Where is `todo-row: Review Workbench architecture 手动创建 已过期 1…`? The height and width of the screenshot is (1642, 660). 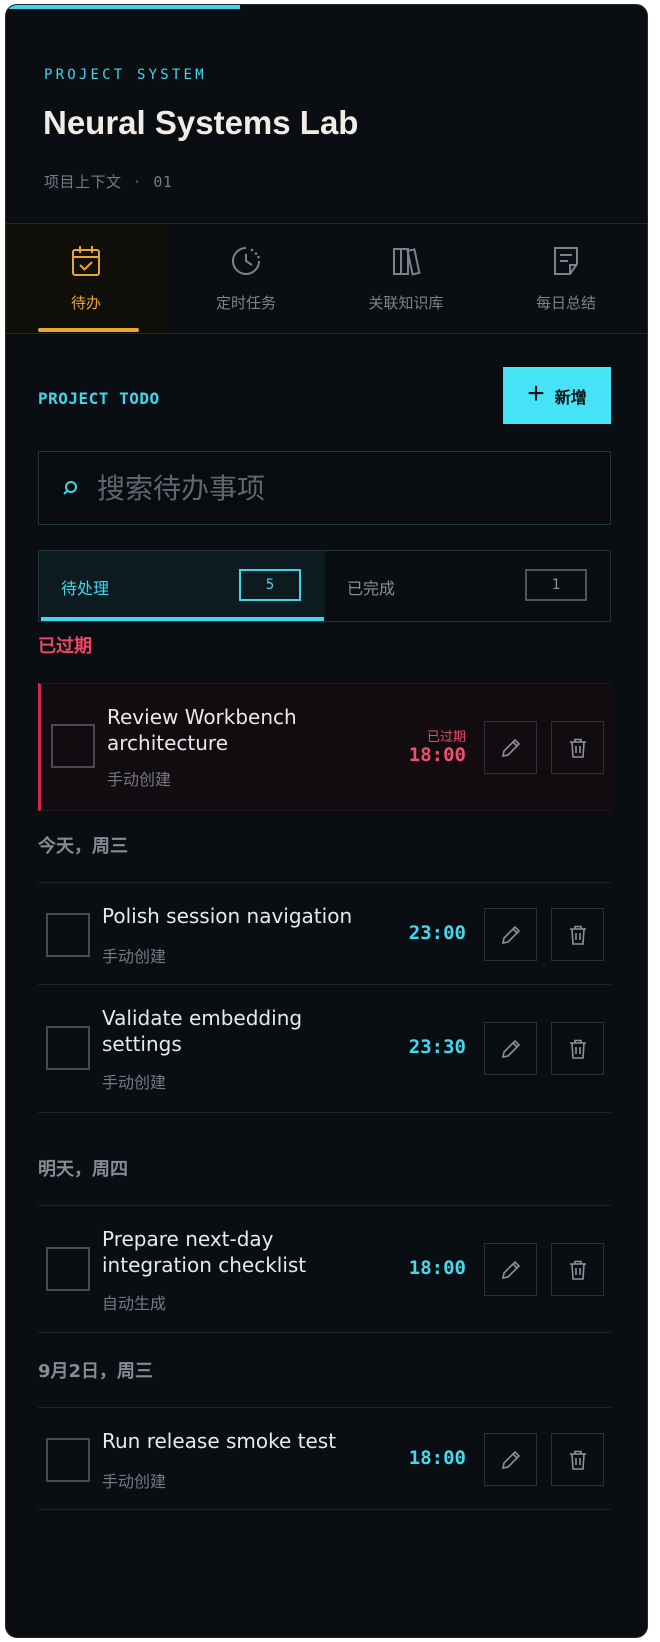 todo-row: Review Workbench architecture 手动创建 已过期 1… is located at coordinates (324, 747).